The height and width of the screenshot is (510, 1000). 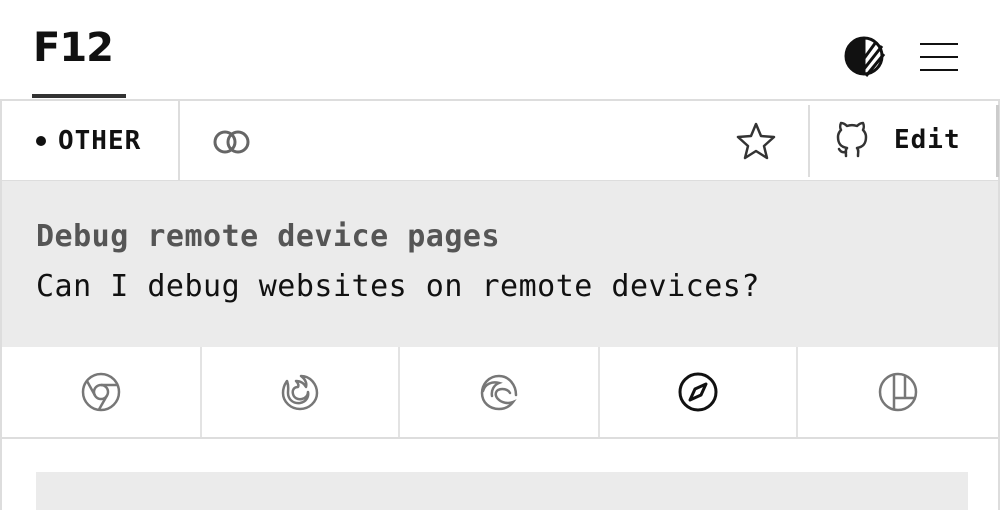 I want to click on tab-edge, so click(x=500, y=392).